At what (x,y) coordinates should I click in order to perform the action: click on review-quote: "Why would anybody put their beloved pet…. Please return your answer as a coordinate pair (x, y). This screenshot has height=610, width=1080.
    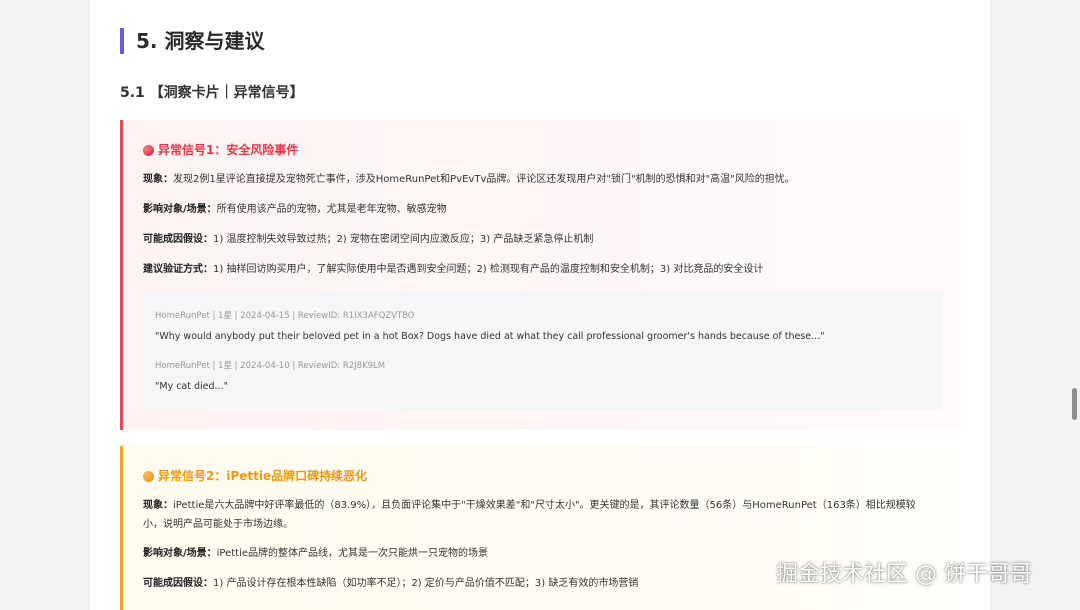
    Looking at the image, I should click on (490, 336).